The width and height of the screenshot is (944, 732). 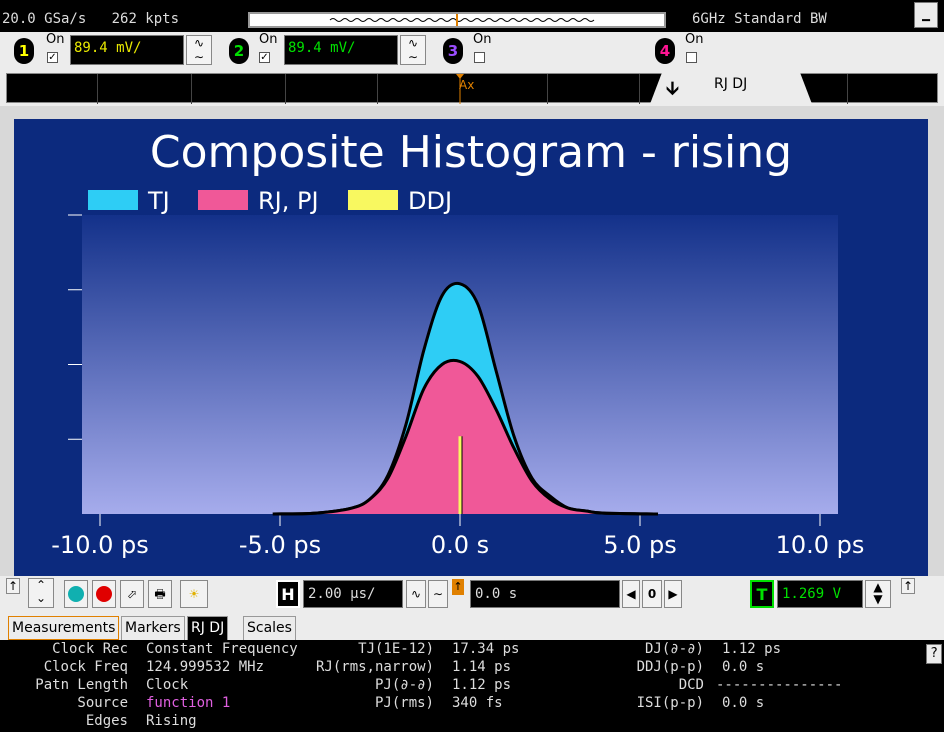 I want to click on vertical-nudge-button: ⌃ ⌄, so click(x=41, y=593).